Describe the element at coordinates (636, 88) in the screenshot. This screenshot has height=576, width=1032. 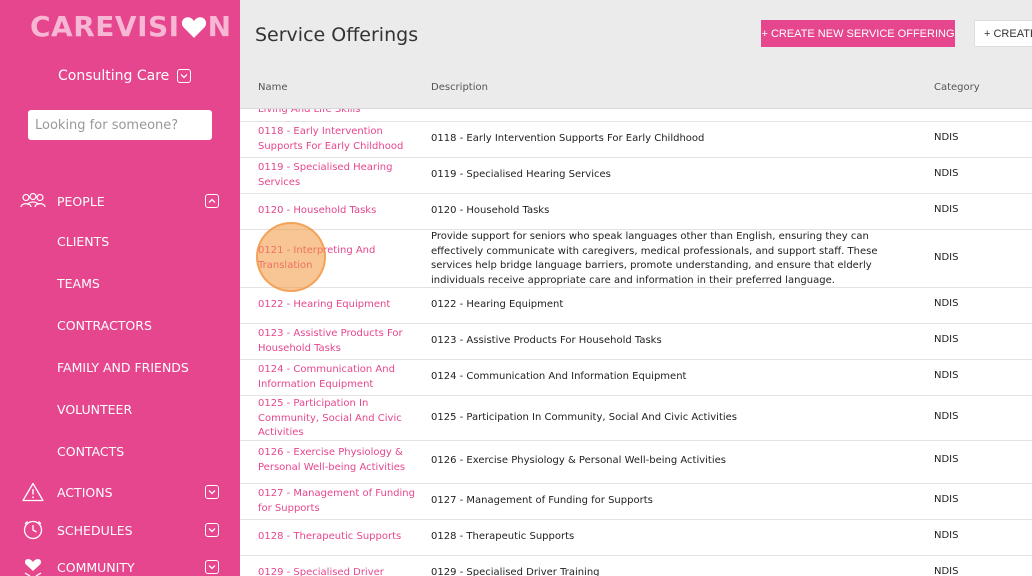
I see `table-header: Name Description Category` at that location.